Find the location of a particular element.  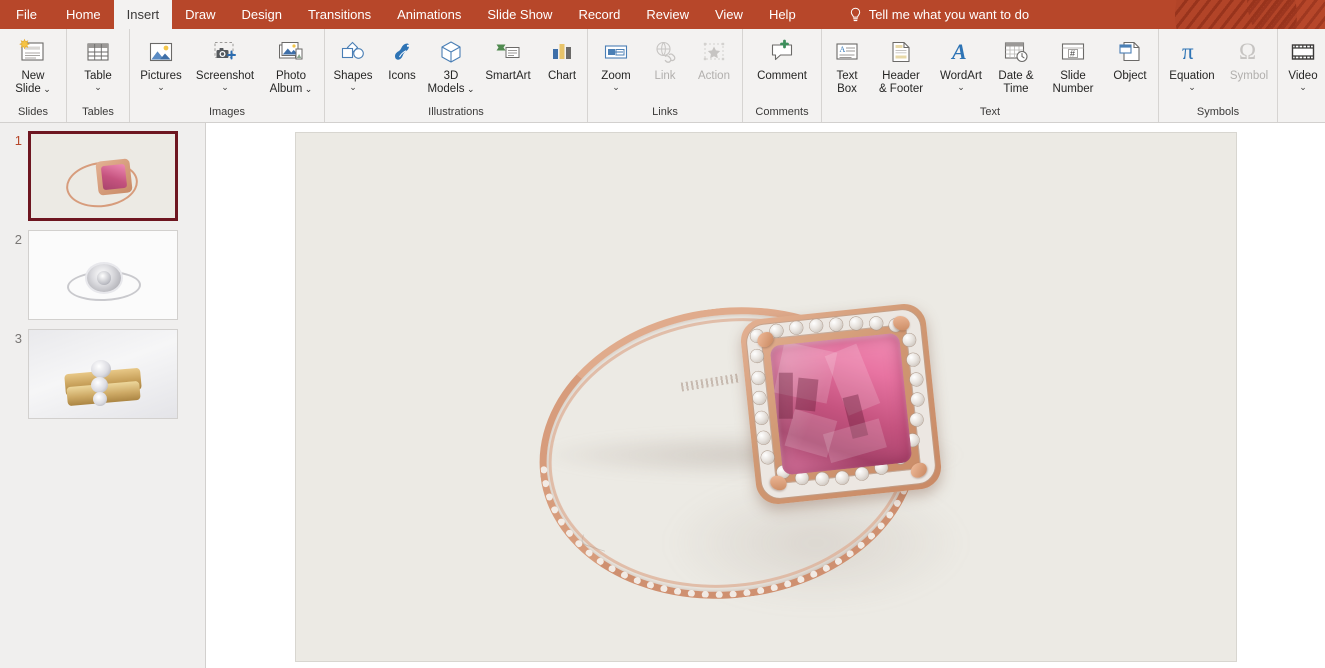

chart-button: Chart is located at coordinates (562, 68).